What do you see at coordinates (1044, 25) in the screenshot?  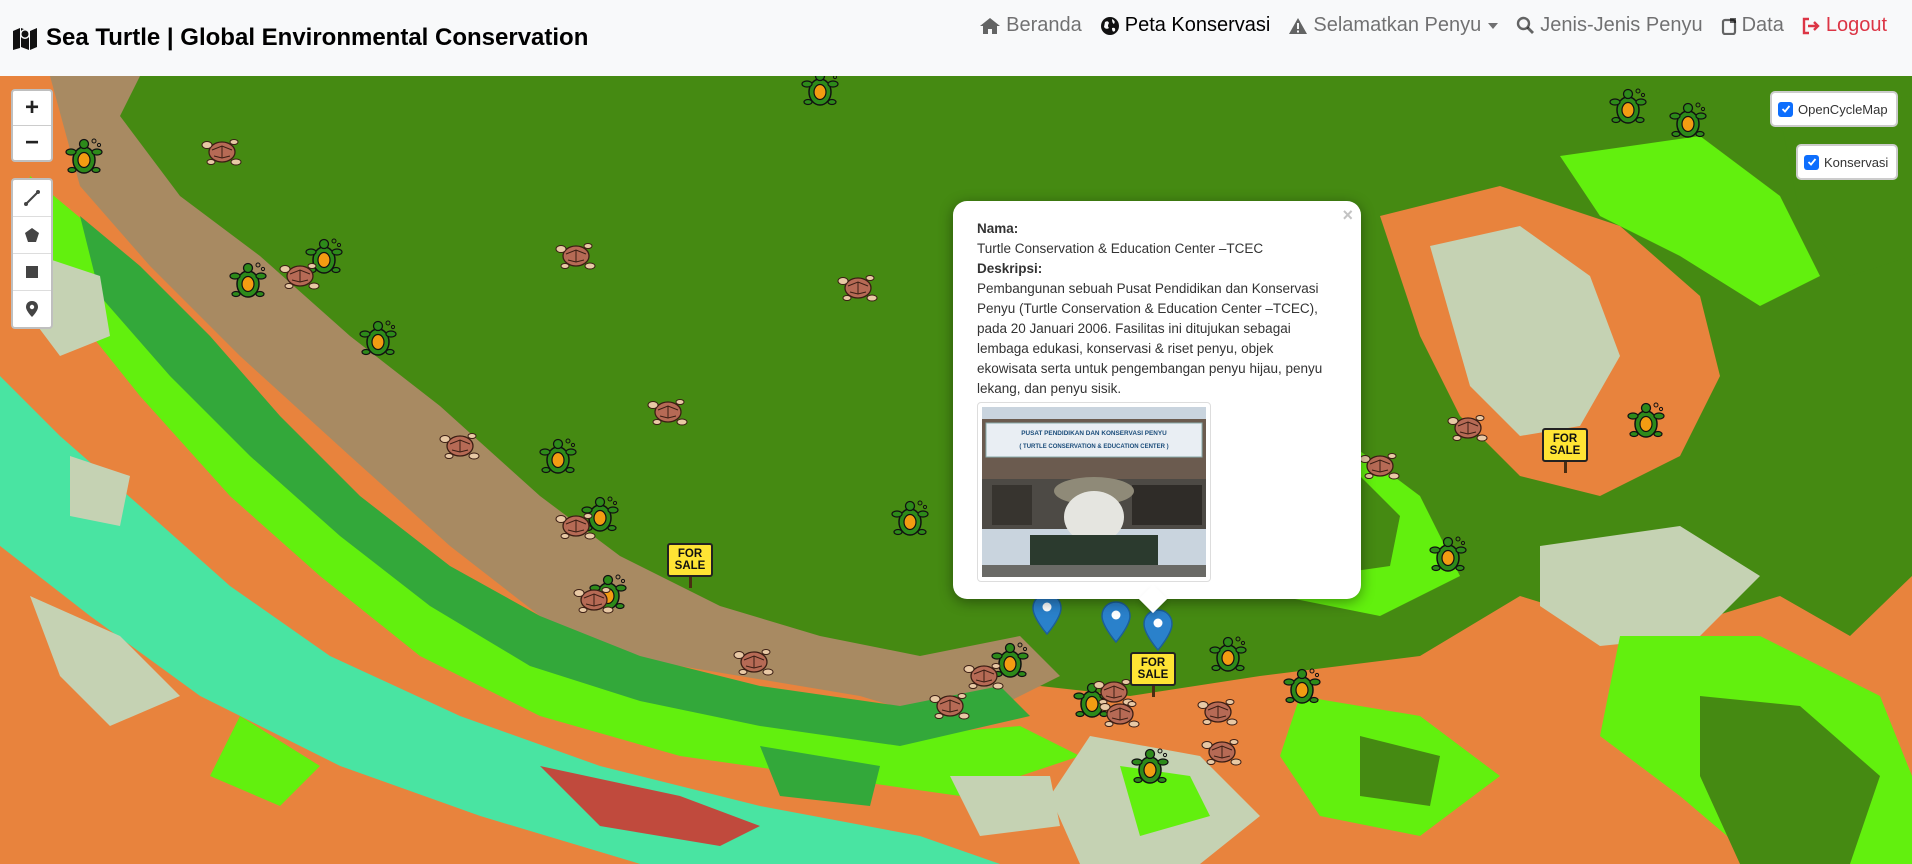 I see `nav-beranda-label: Beranda` at bounding box center [1044, 25].